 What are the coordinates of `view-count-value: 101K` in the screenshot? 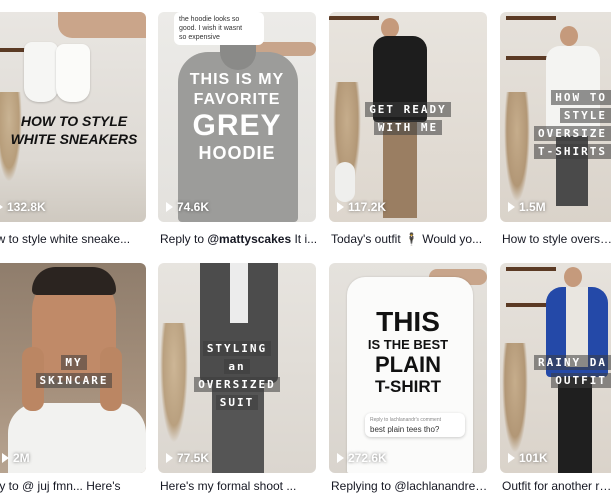 It's located at (533, 458).